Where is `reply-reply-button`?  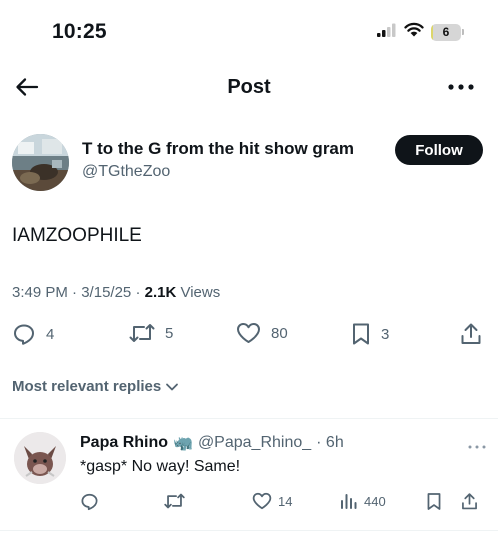
reply-reply-button is located at coordinates (89, 501).